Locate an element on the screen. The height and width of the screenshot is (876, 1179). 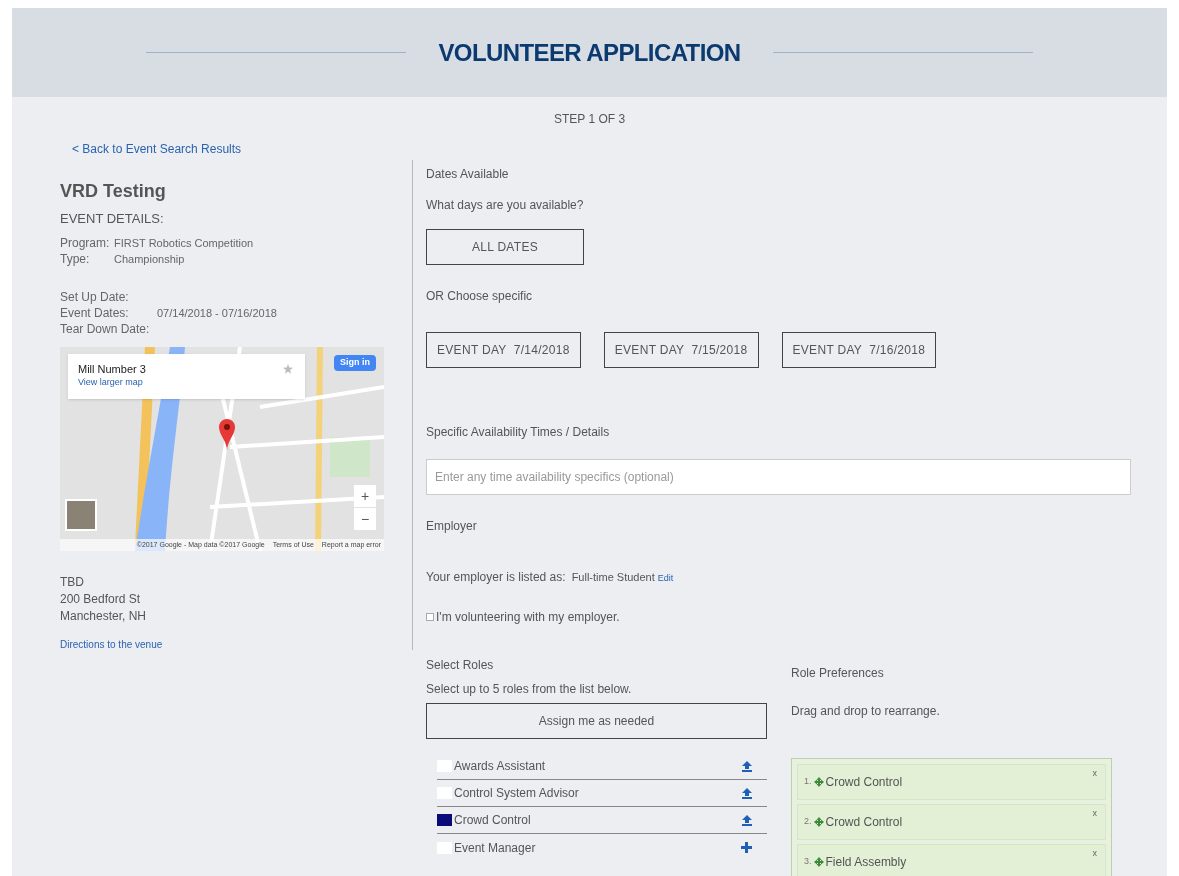
role-label: Crowd Control is located at coordinates (493, 820).